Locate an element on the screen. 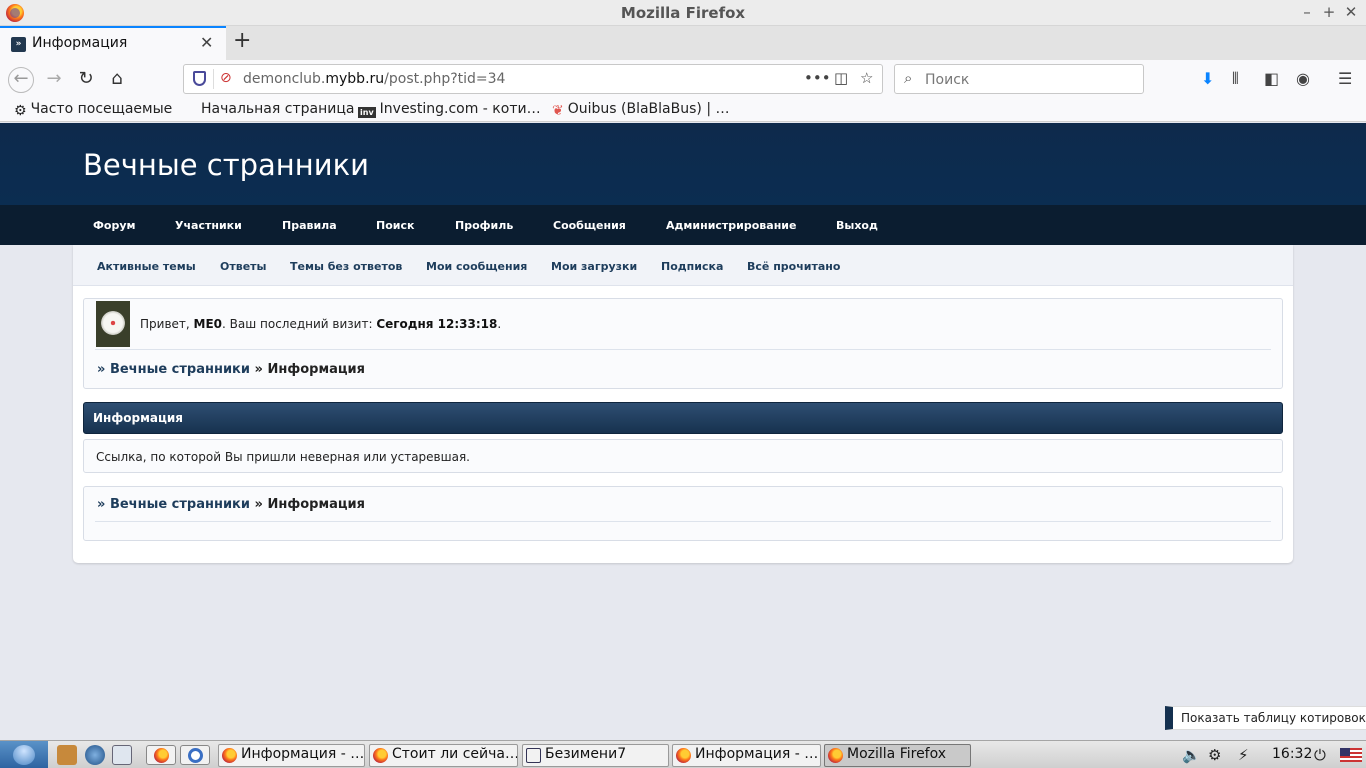 Image resolution: width=1366 pixels, height=768 pixels. url-separator is located at coordinates (213, 79).